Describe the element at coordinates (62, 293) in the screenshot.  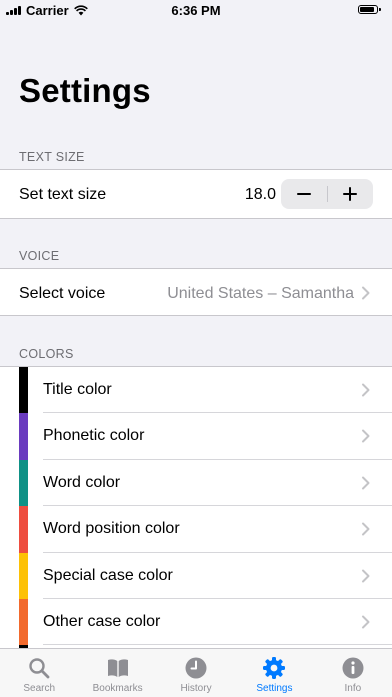
I see `select-voice-label: Select voice` at that location.